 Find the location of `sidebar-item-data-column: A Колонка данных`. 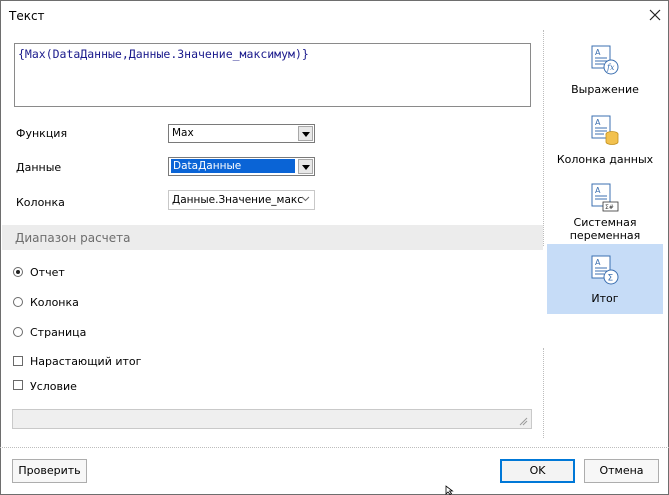

sidebar-item-data-column: A Колонка данных is located at coordinates (605, 139).